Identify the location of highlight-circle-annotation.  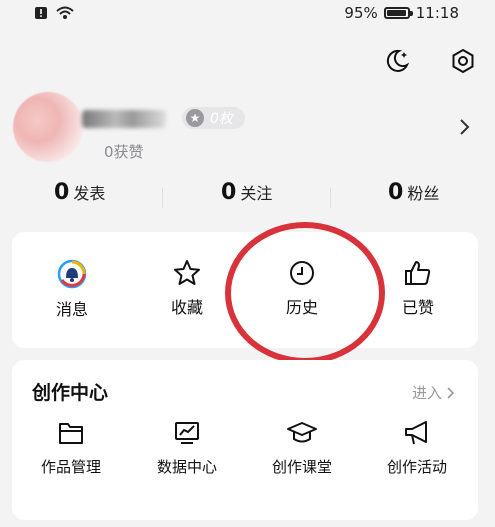
(305, 293).